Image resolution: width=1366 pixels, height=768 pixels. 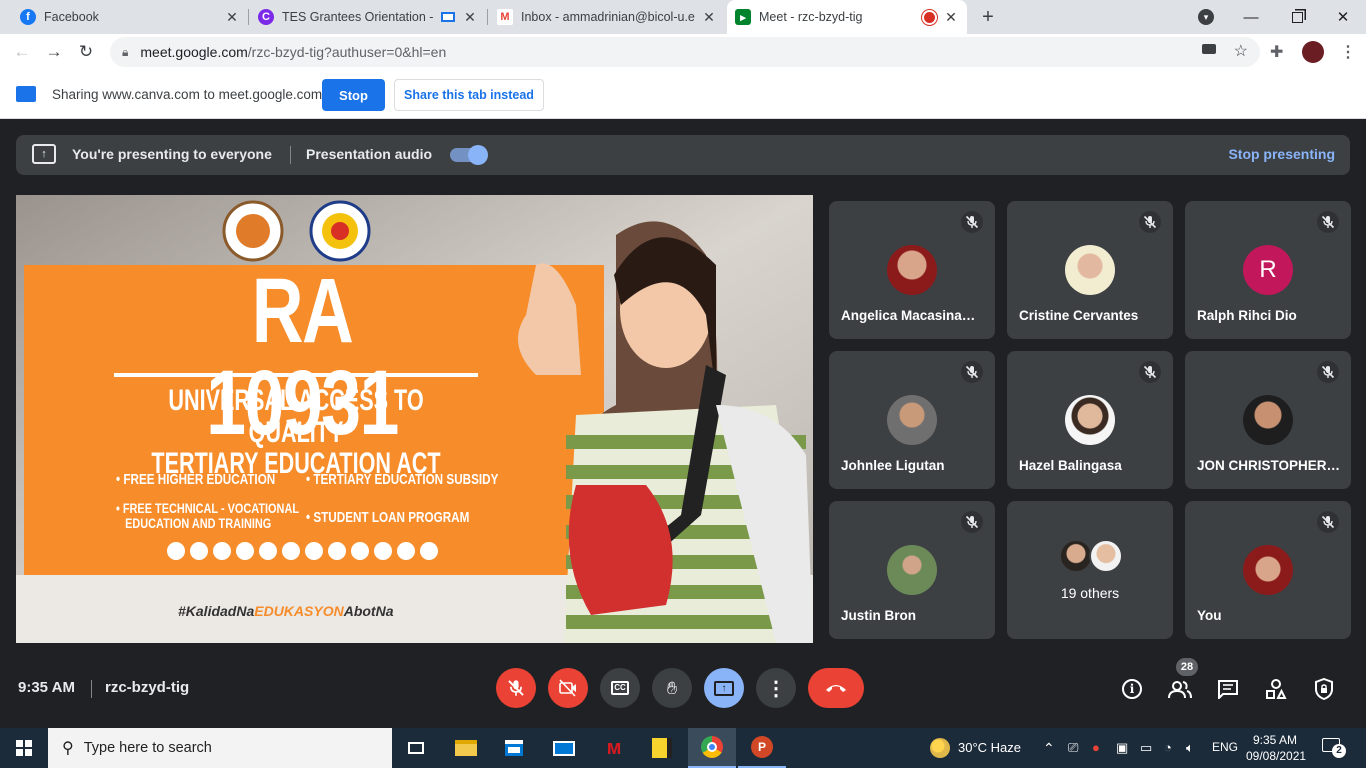 I want to click on tab-facebook: f Facebook ✕, so click(x=130, y=17).